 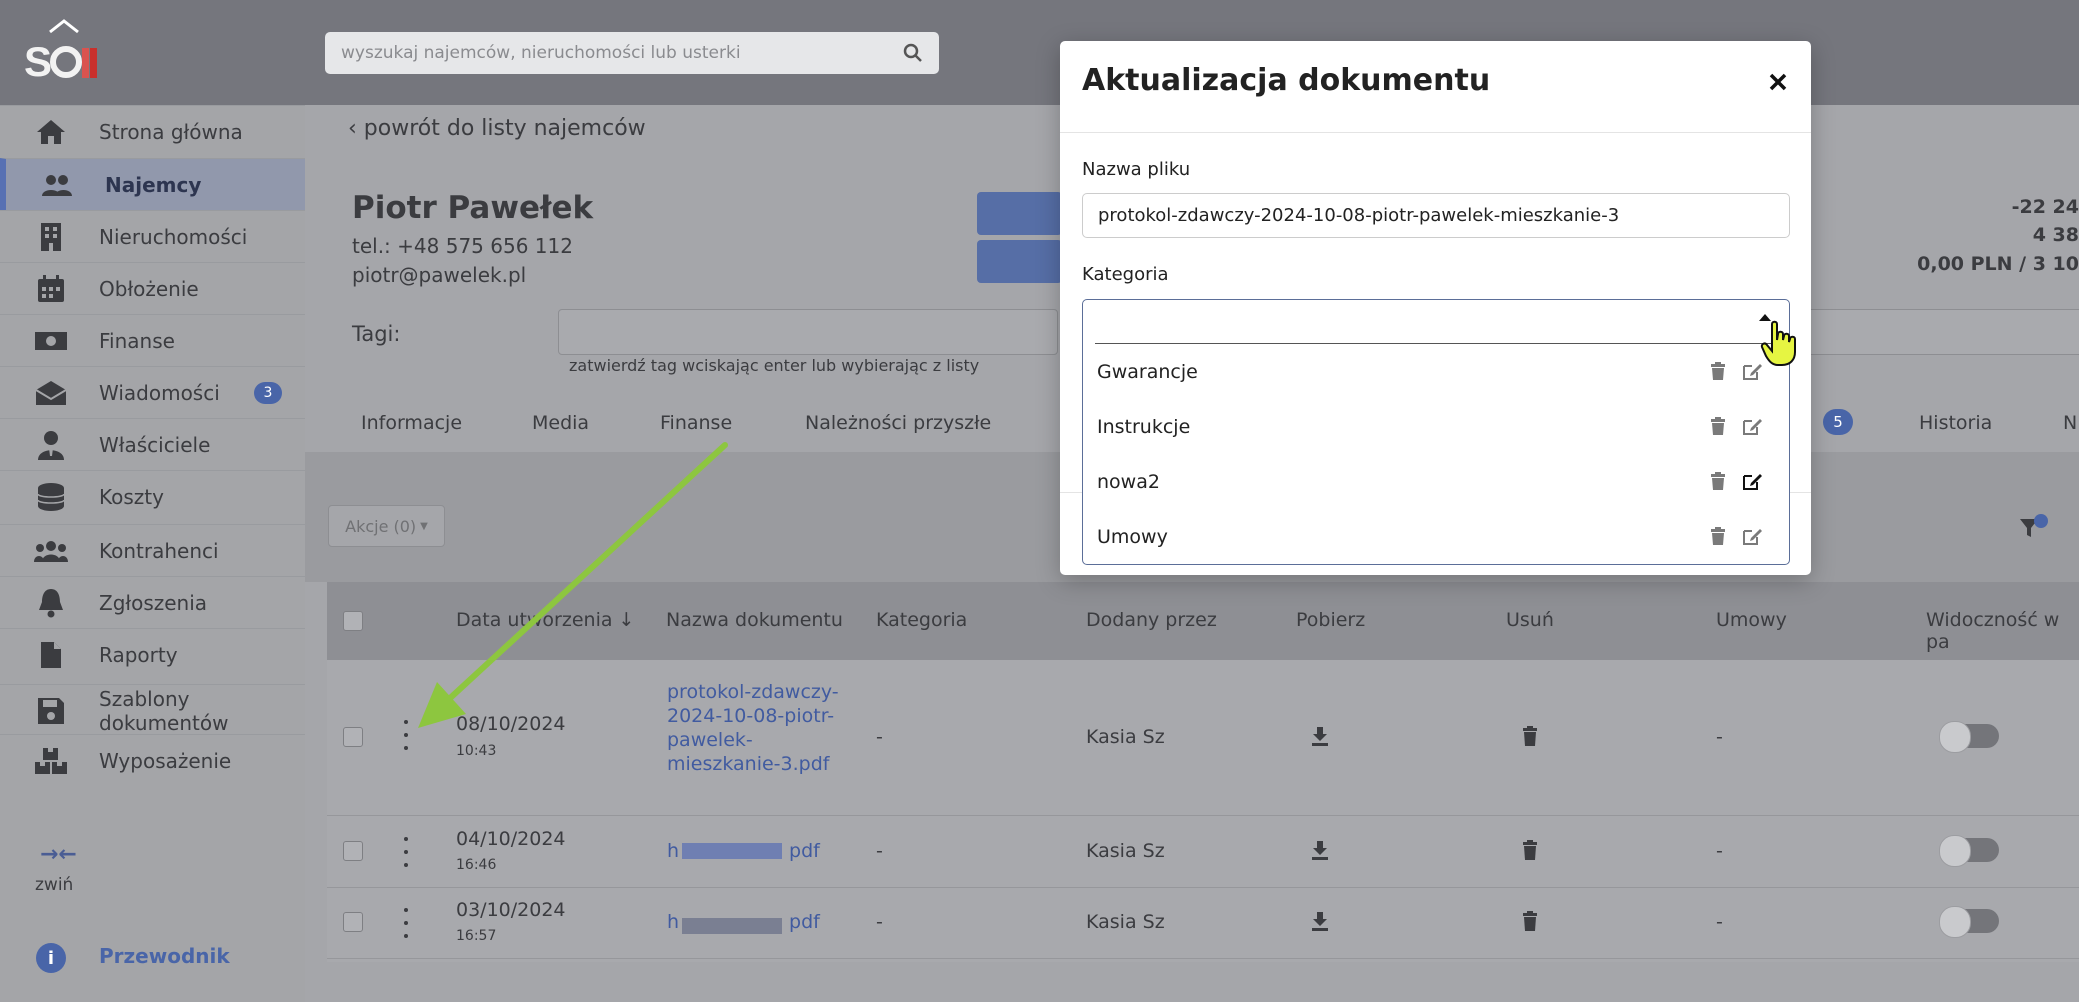 What do you see at coordinates (504, 128) in the screenshot?
I see `back-label: powrót do listy najemców` at bounding box center [504, 128].